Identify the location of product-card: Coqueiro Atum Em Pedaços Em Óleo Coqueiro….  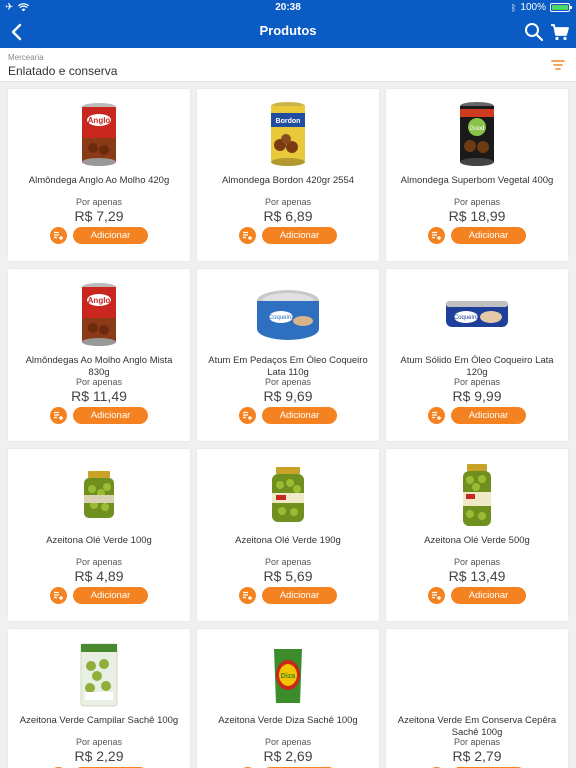
(288, 355).